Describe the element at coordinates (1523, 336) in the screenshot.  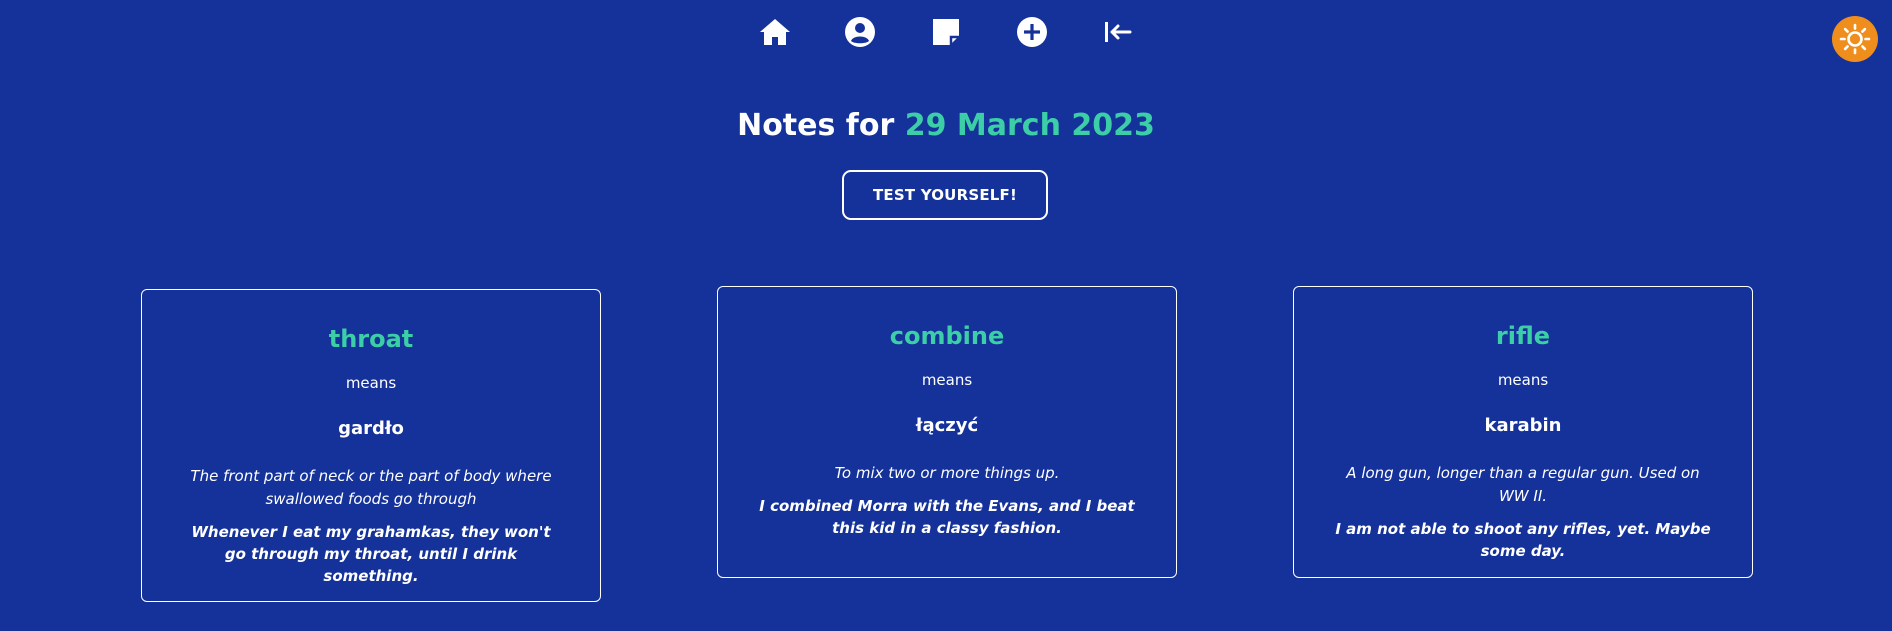
I see `note-word: rifle` at that location.